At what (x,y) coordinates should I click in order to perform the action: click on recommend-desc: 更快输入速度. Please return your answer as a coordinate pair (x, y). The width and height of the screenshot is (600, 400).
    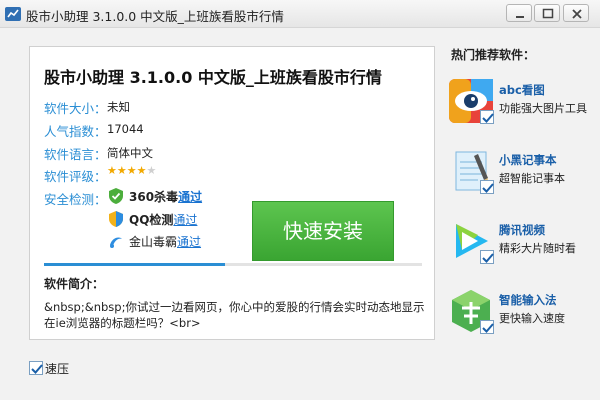
    Looking at the image, I should click on (532, 318).